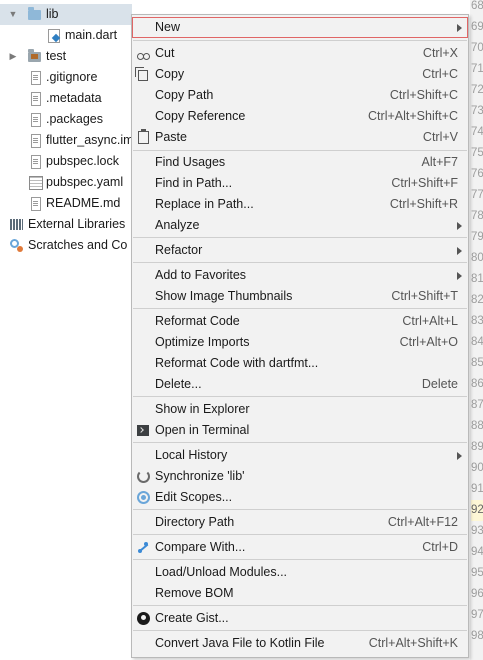 The image size is (483, 660). I want to click on yaml-file-icon, so click(36, 183).